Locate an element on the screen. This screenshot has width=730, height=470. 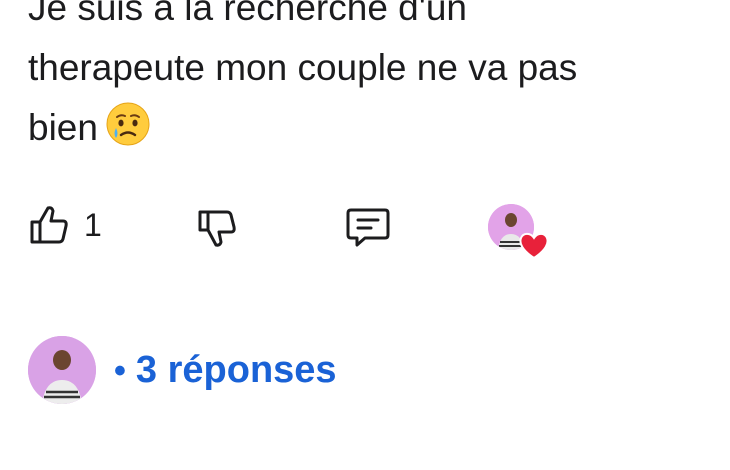
comment-button is located at coordinates (368, 227).